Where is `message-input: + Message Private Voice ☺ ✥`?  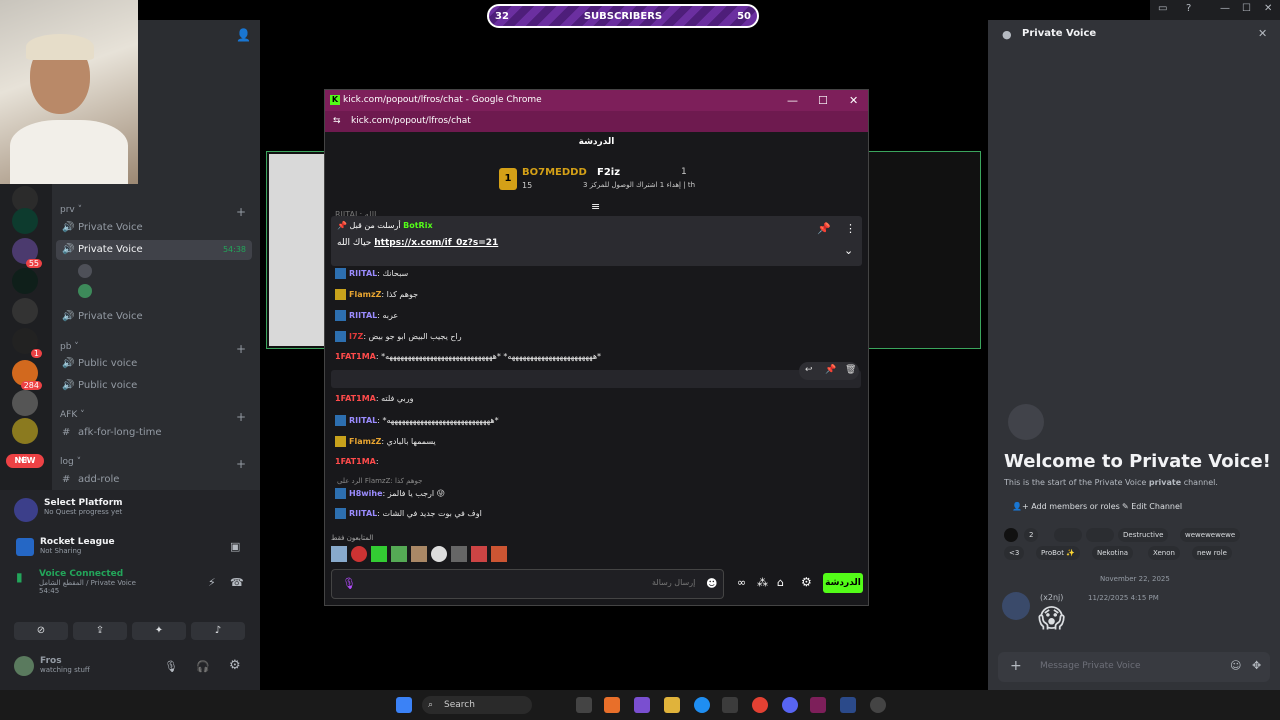
message-input: + Message Private Voice ☺ ✥ is located at coordinates (1134, 667).